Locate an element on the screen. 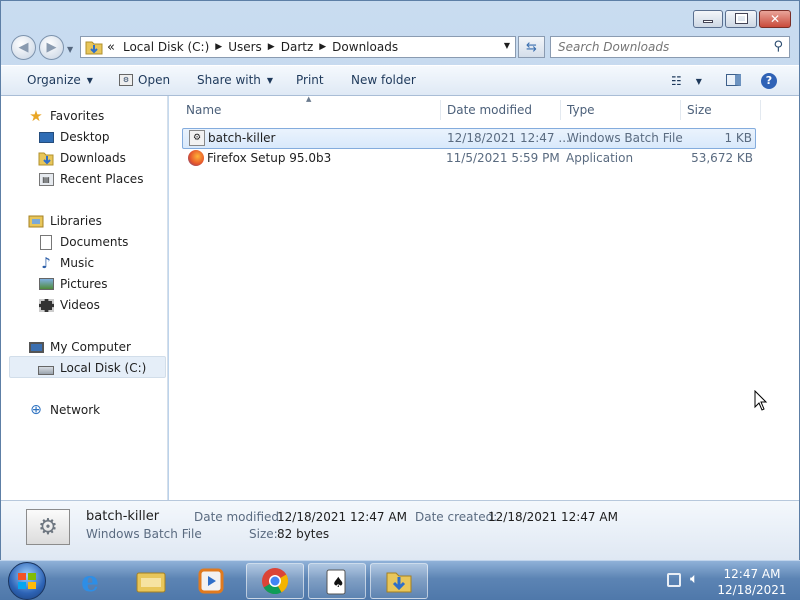 This screenshot has height=600, width=800. print-button: Print is located at coordinates (310, 80).